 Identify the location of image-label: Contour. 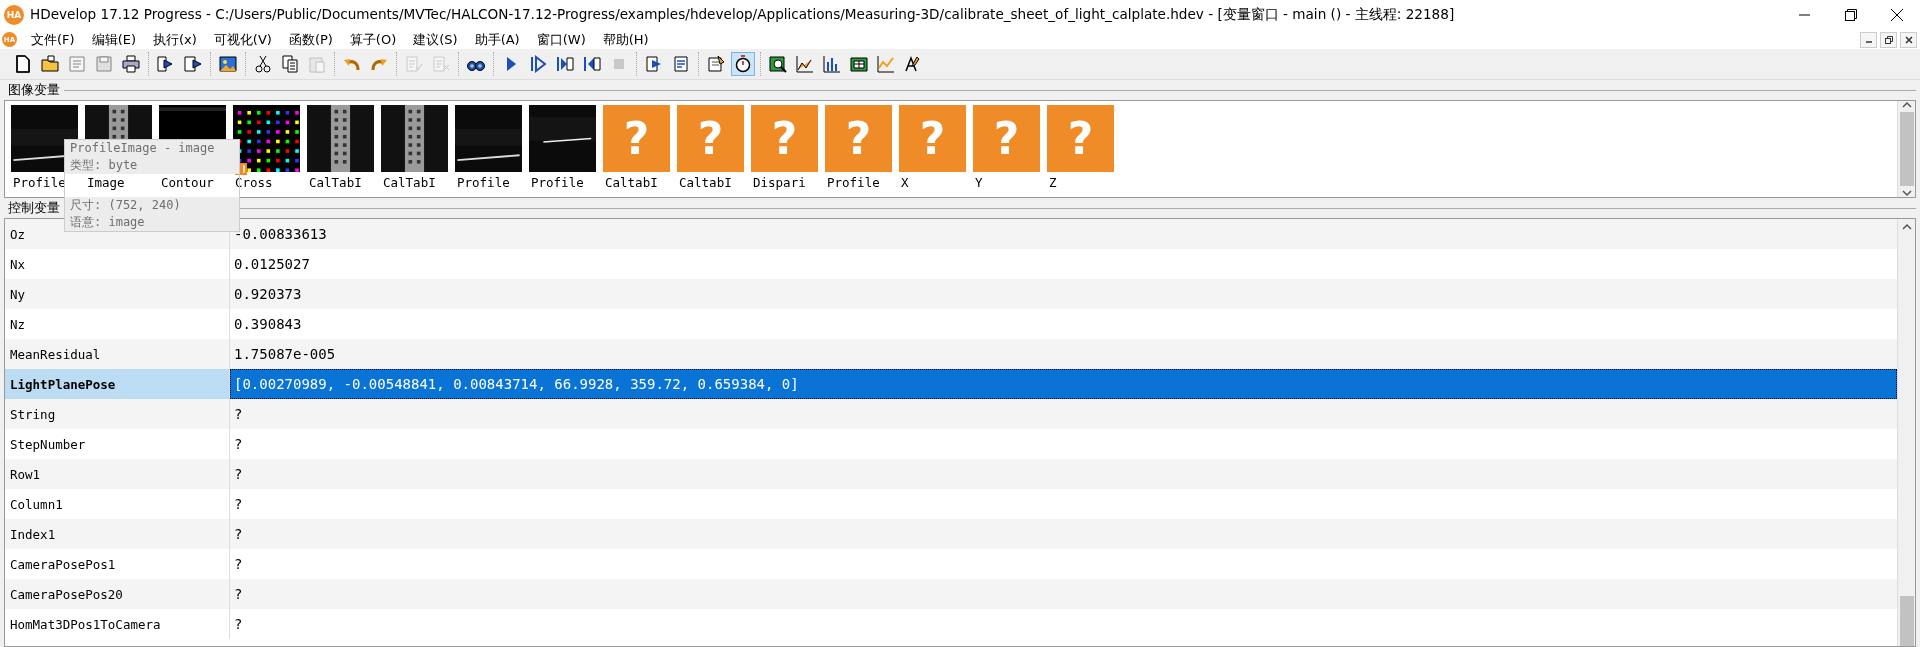
(187, 182).